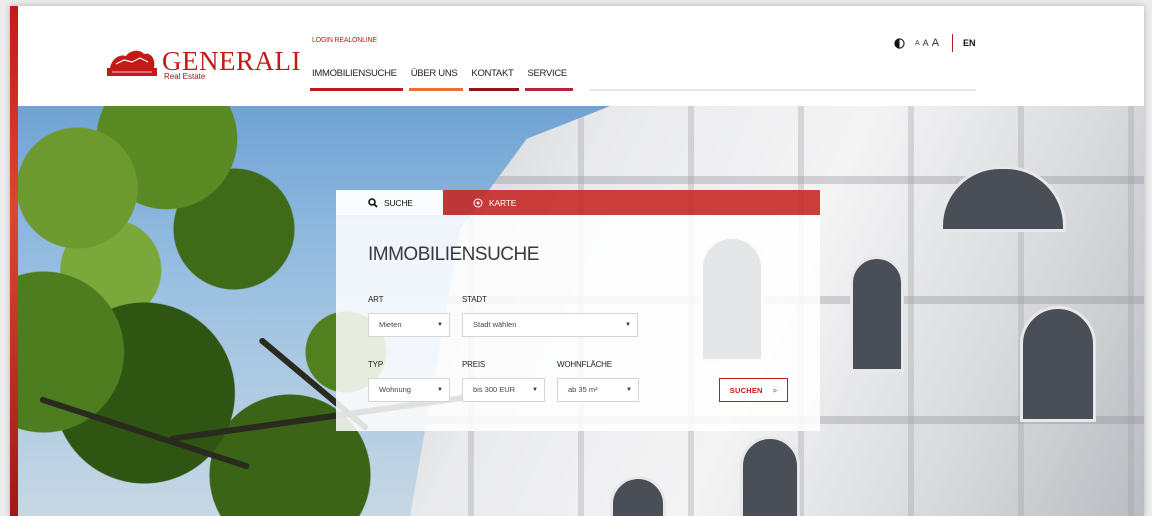 This screenshot has width=1152, height=516. I want to click on search-tabs: SUCHE KARTE, so click(578, 202).